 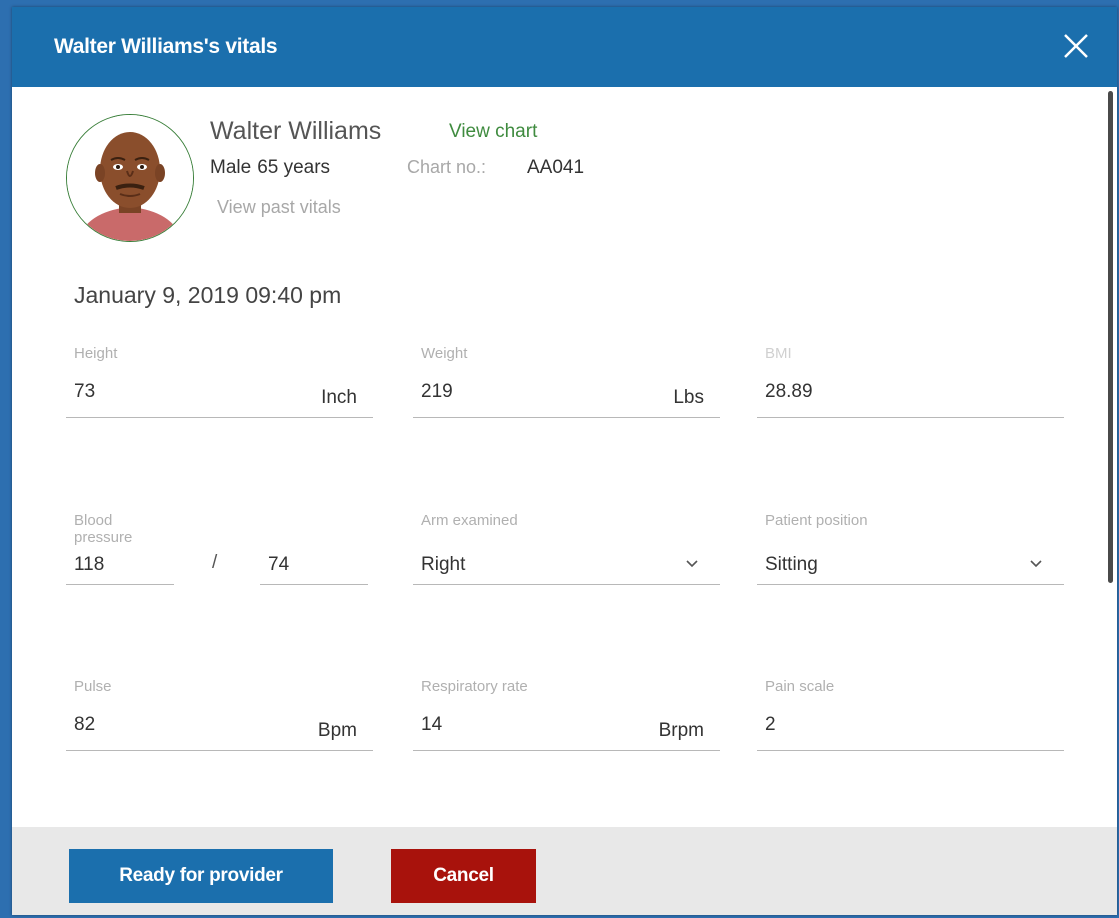 I want to click on respiratory-rate-value: 14, so click(x=431, y=725).